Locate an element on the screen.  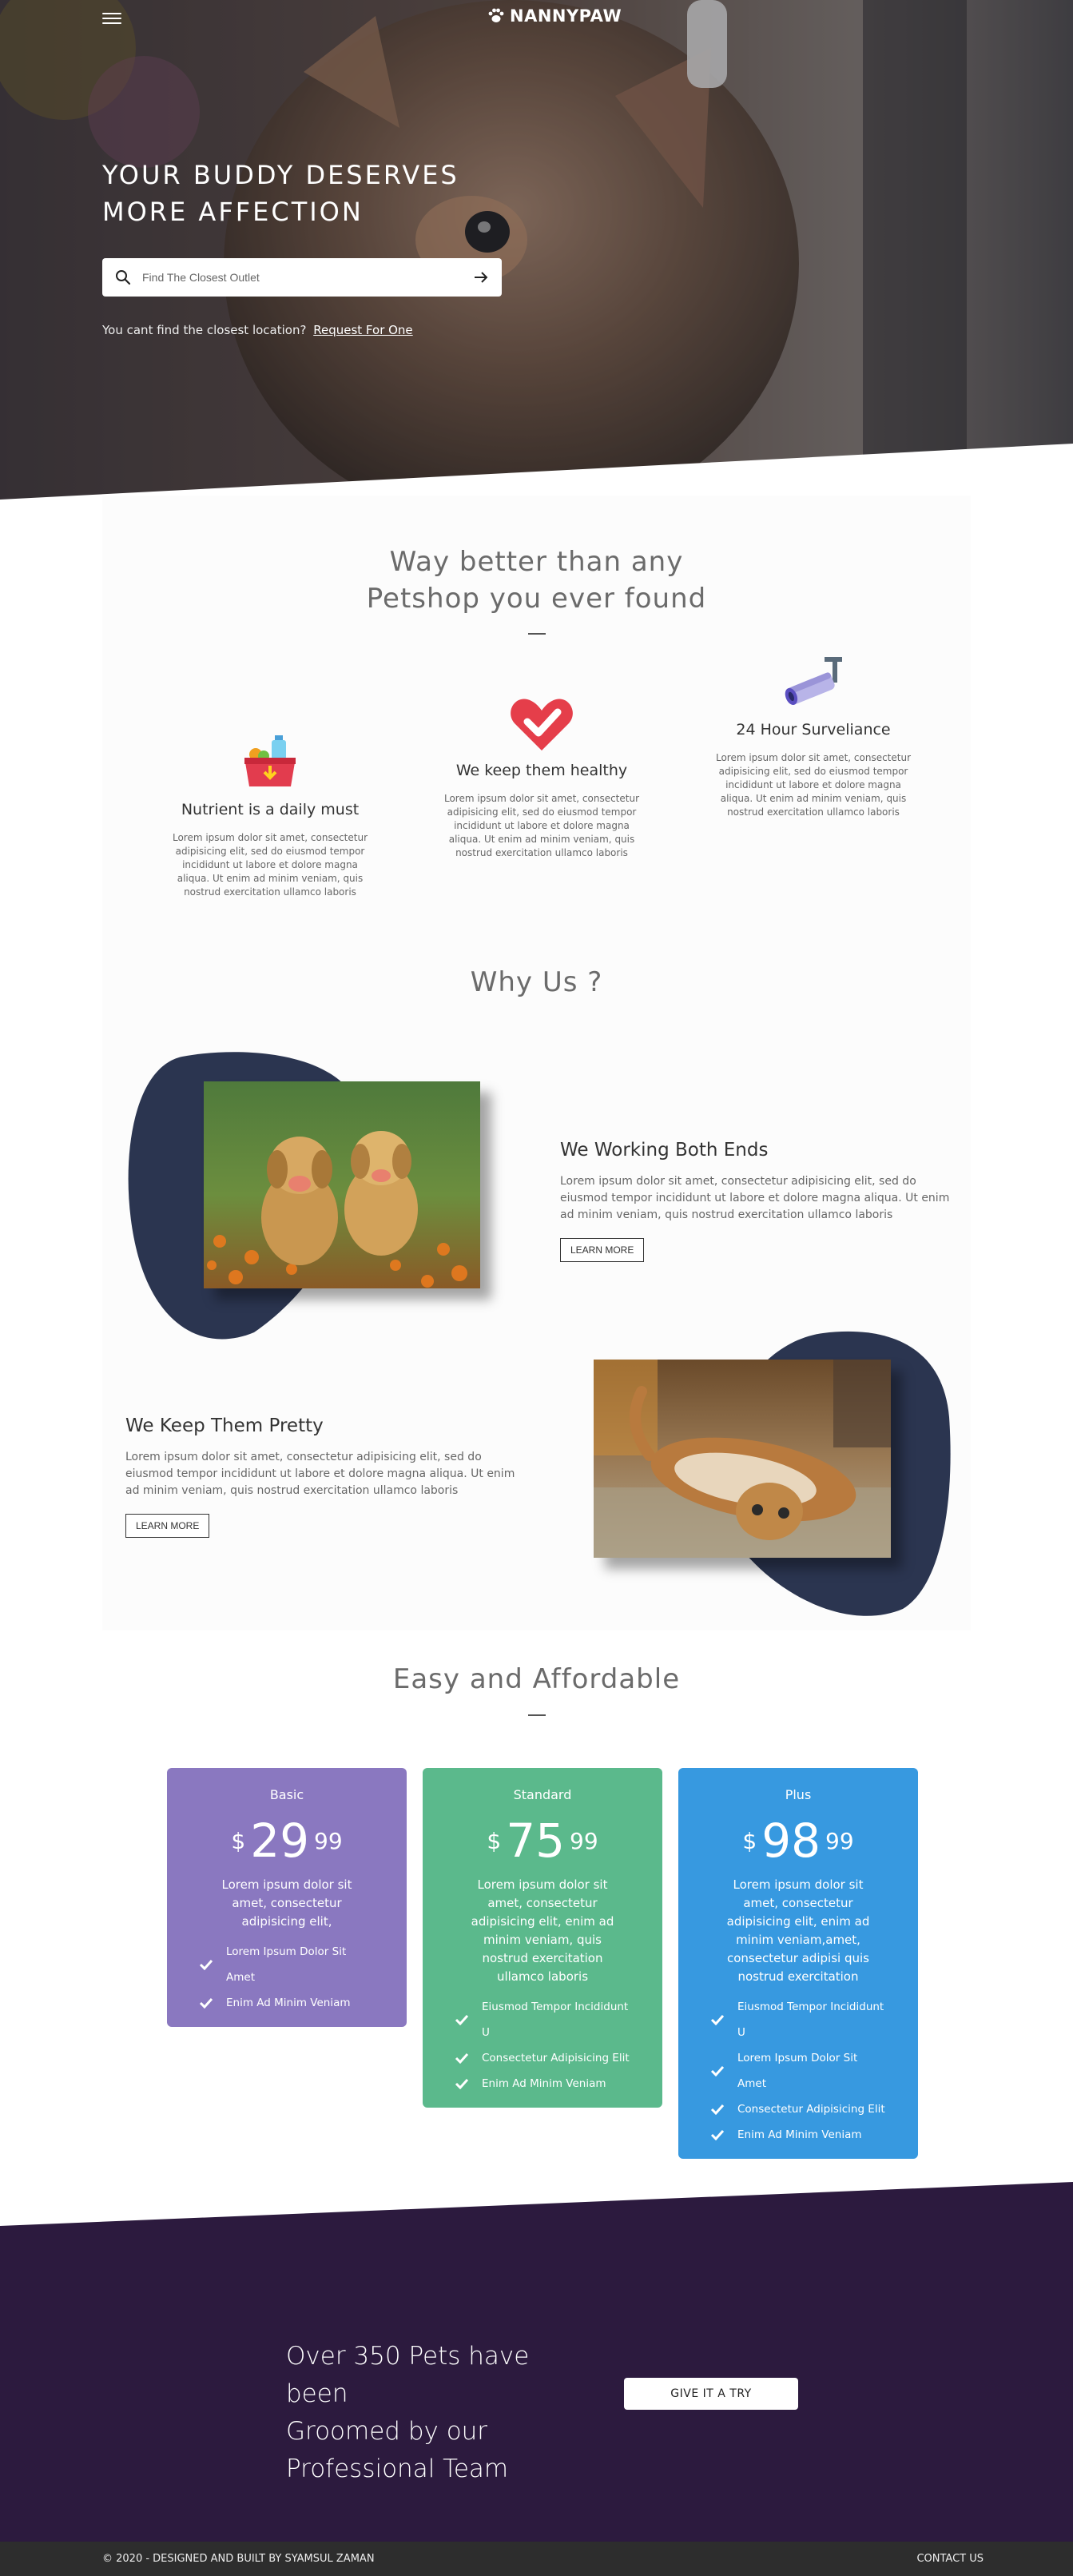
plan-price: $ 29 99 is located at coordinates (287, 1841).